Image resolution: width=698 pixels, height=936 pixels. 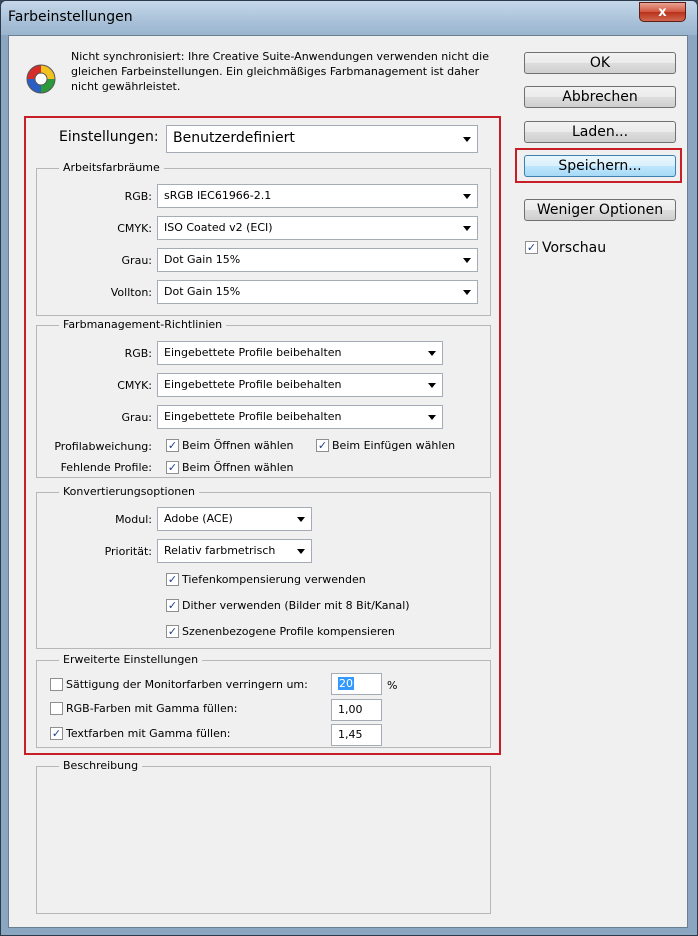 What do you see at coordinates (238, 467) in the screenshot?
I see `missing-open-label: Beim Öffnen wählen` at bounding box center [238, 467].